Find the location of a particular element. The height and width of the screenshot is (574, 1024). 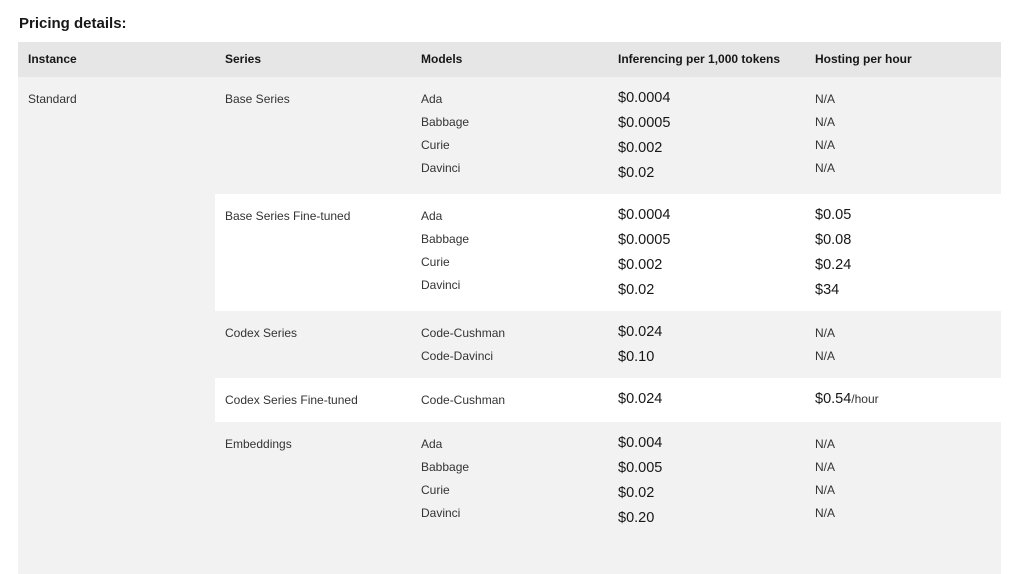

header-models: Models is located at coordinates (442, 59).